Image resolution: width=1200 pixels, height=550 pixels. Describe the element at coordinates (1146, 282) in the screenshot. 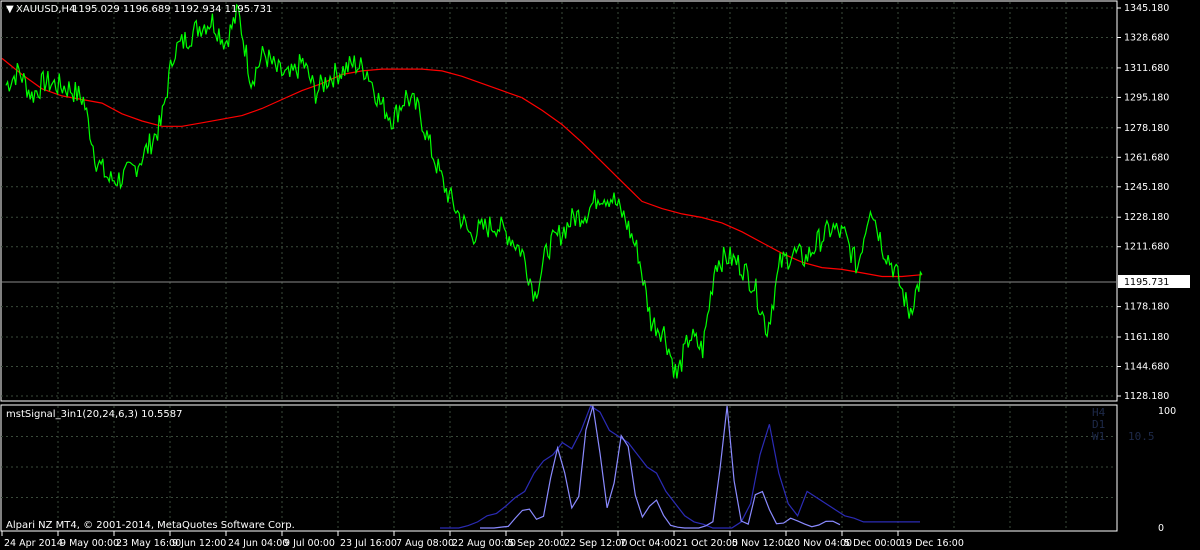

I see `current-price-label: 1195.731` at that location.